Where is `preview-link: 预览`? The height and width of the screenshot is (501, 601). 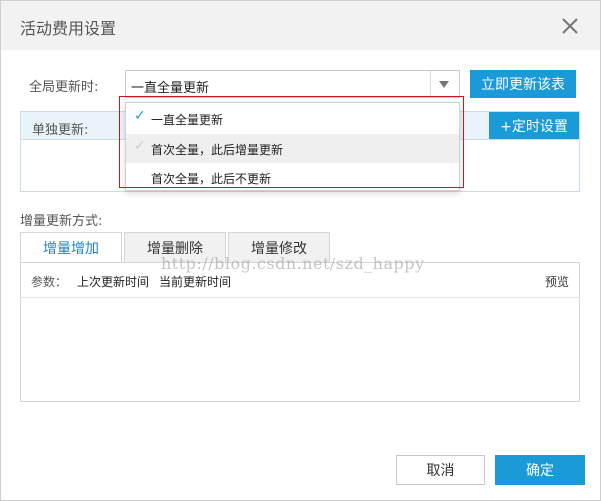 preview-link: 预览 is located at coordinates (557, 281).